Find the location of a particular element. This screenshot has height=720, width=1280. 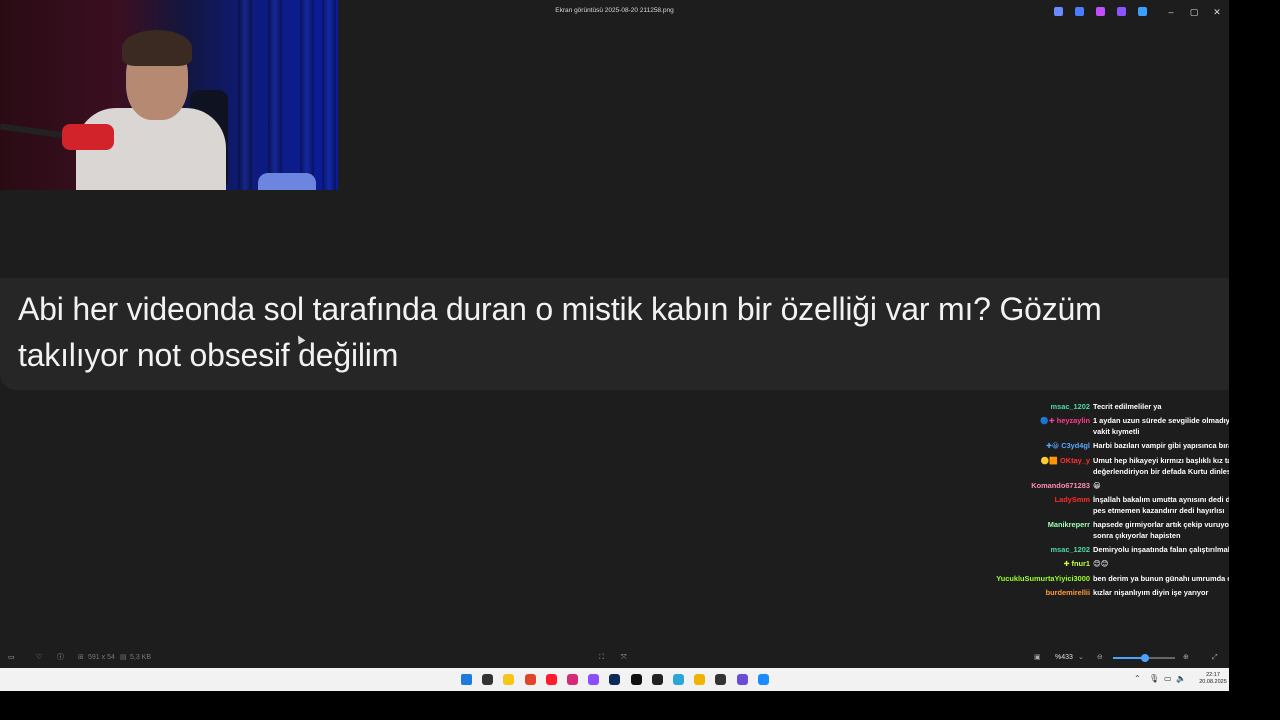

maximize-button: ▢ is located at coordinates (1194, 12).